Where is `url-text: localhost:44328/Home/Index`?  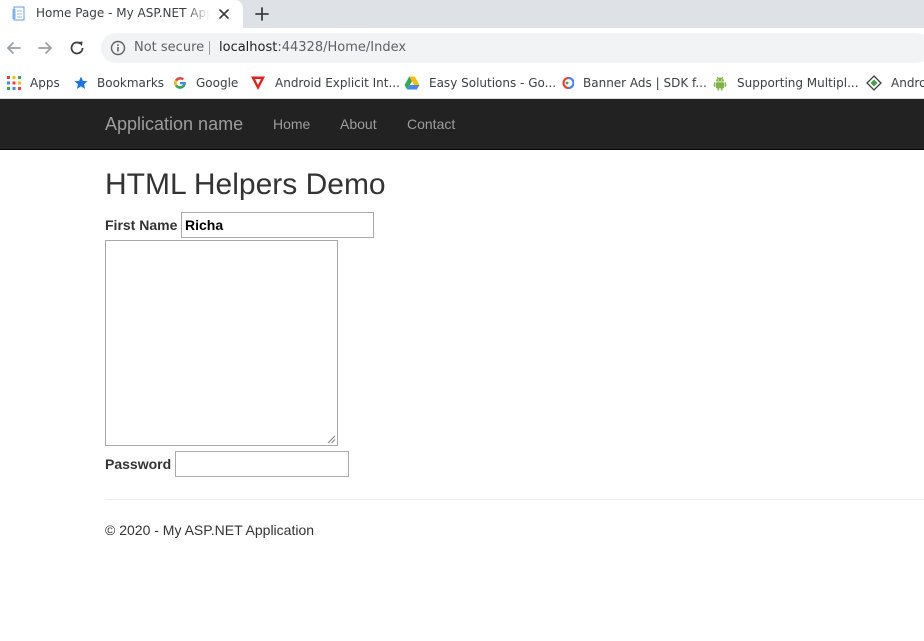
url-text: localhost:44328/Home/Index is located at coordinates (312, 47).